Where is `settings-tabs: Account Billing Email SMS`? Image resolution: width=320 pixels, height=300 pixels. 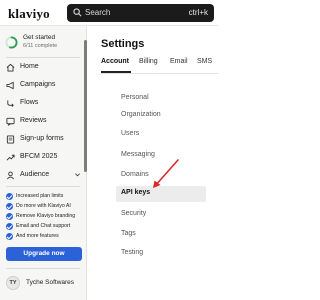 settings-tabs: Account Billing Email SMS is located at coordinates (159, 66).